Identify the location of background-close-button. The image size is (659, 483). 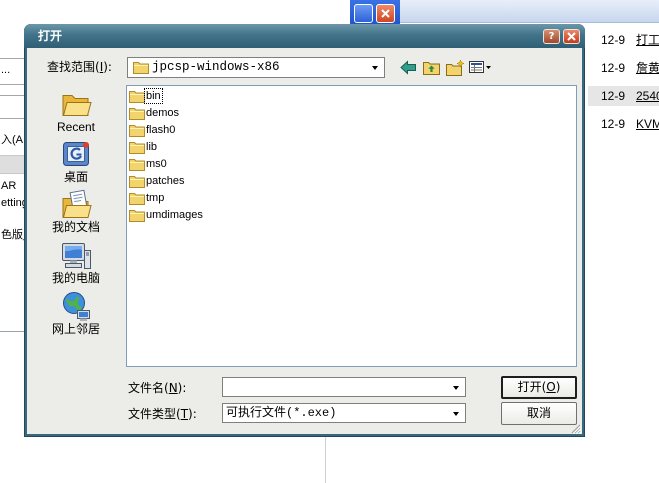
(385, 13).